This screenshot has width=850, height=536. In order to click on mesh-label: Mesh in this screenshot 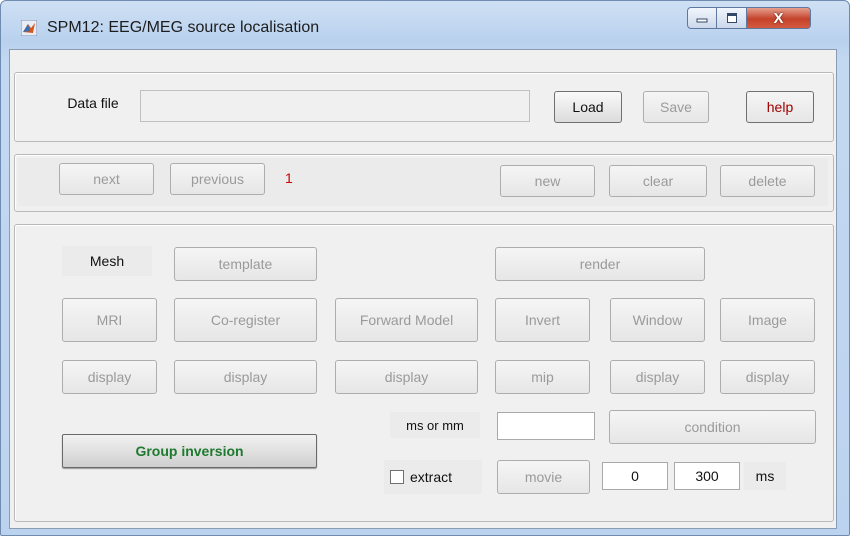, I will do `click(107, 261)`.